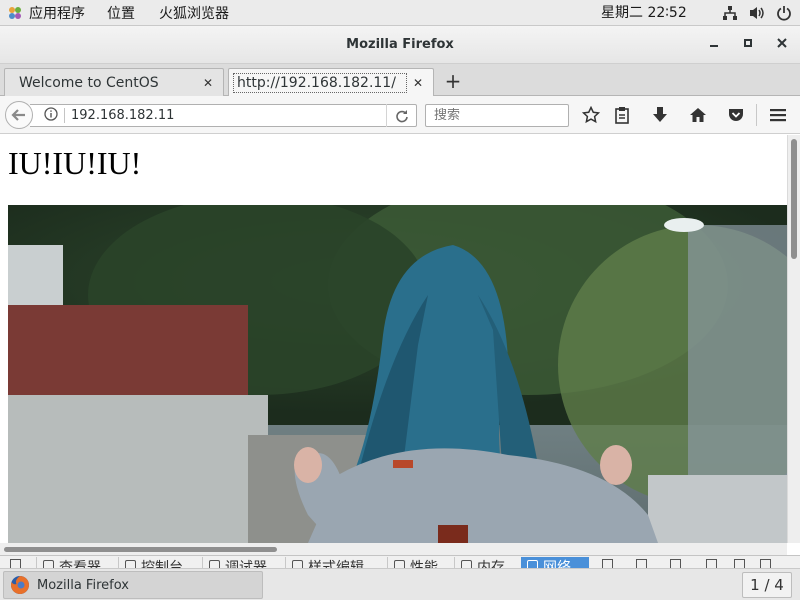 This screenshot has height=600, width=800. I want to click on url-input, so click(225, 115).